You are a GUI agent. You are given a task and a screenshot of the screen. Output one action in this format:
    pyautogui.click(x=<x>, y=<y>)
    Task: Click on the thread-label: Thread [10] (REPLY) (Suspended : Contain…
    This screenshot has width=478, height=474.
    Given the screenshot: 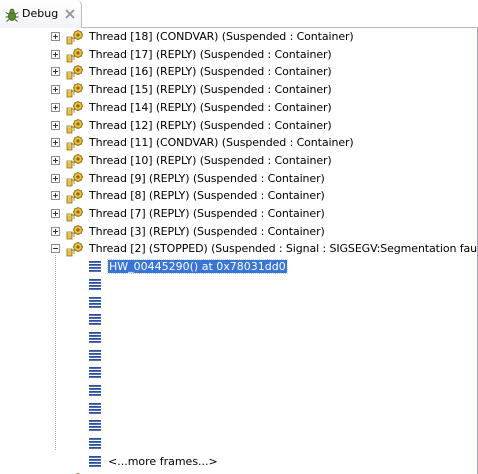 What is the action you would take?
    pyautogui.click(x=210, y=160)
    